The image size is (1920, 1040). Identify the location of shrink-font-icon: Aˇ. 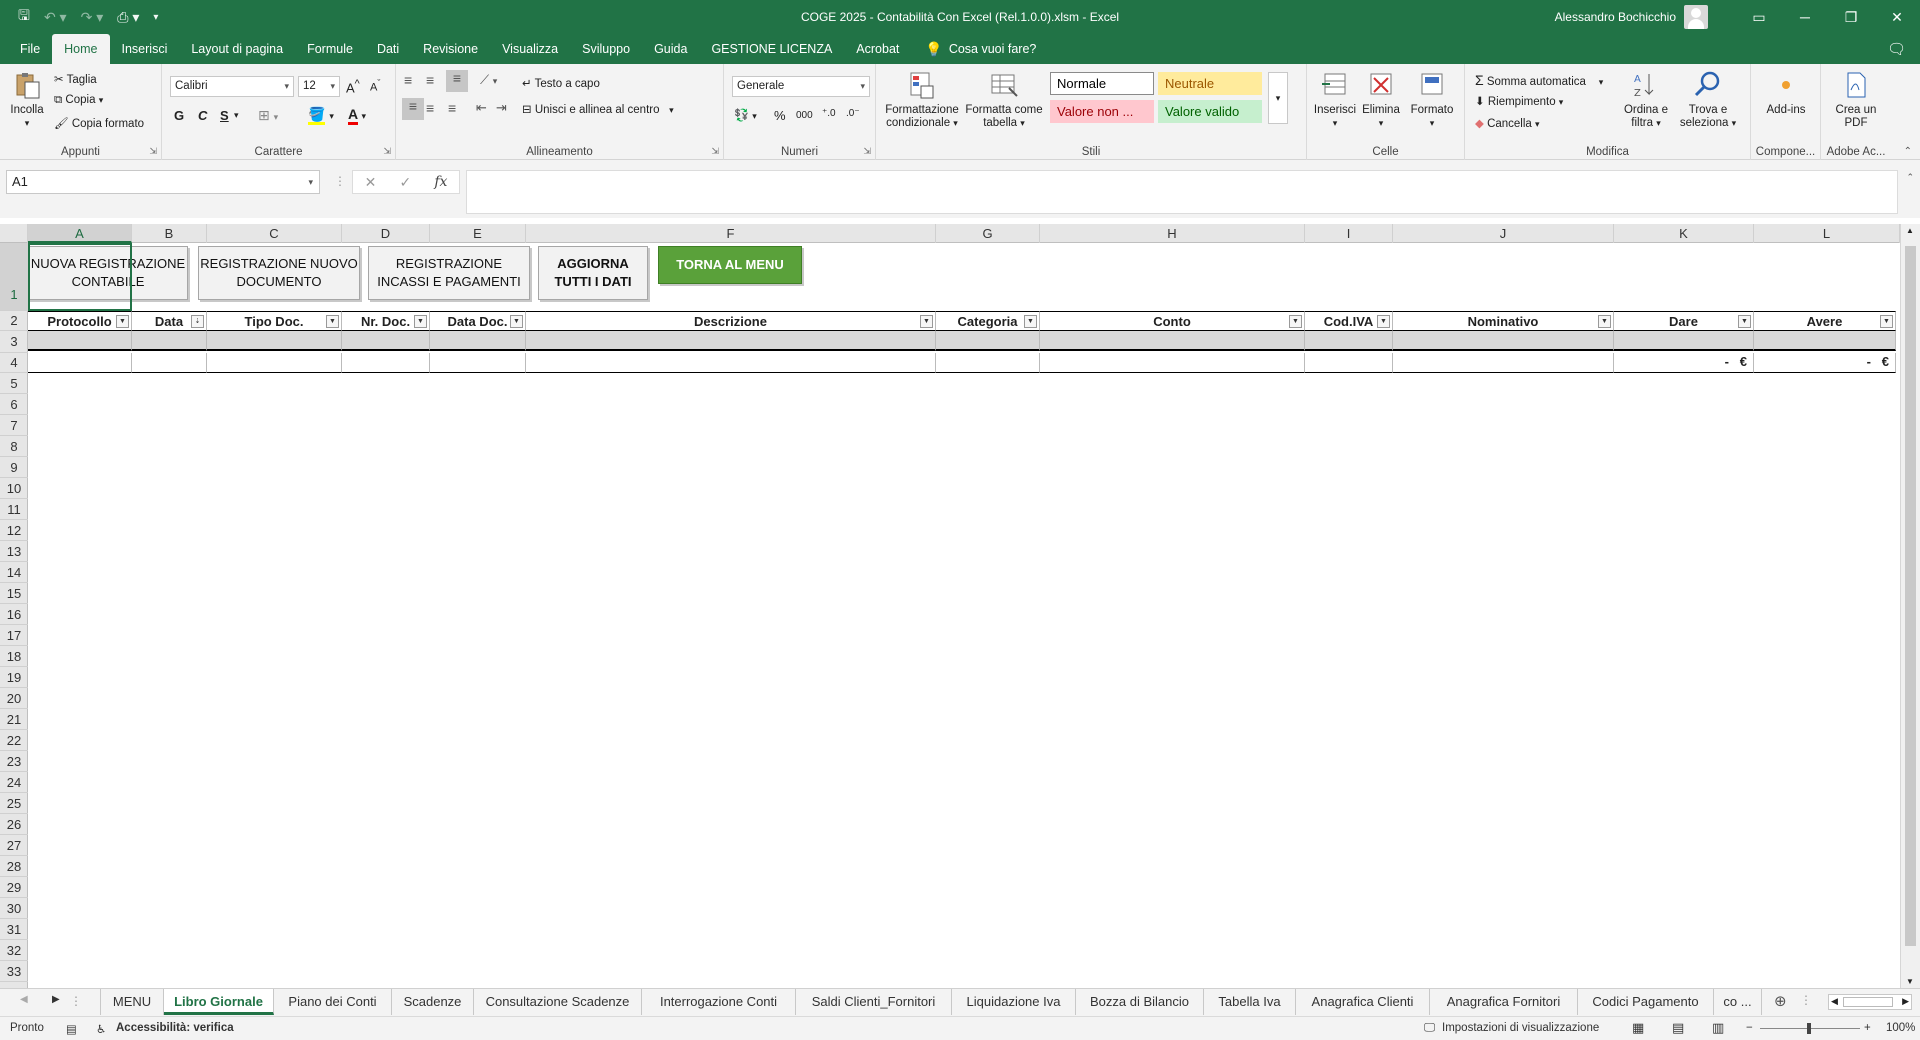
(375, 86).